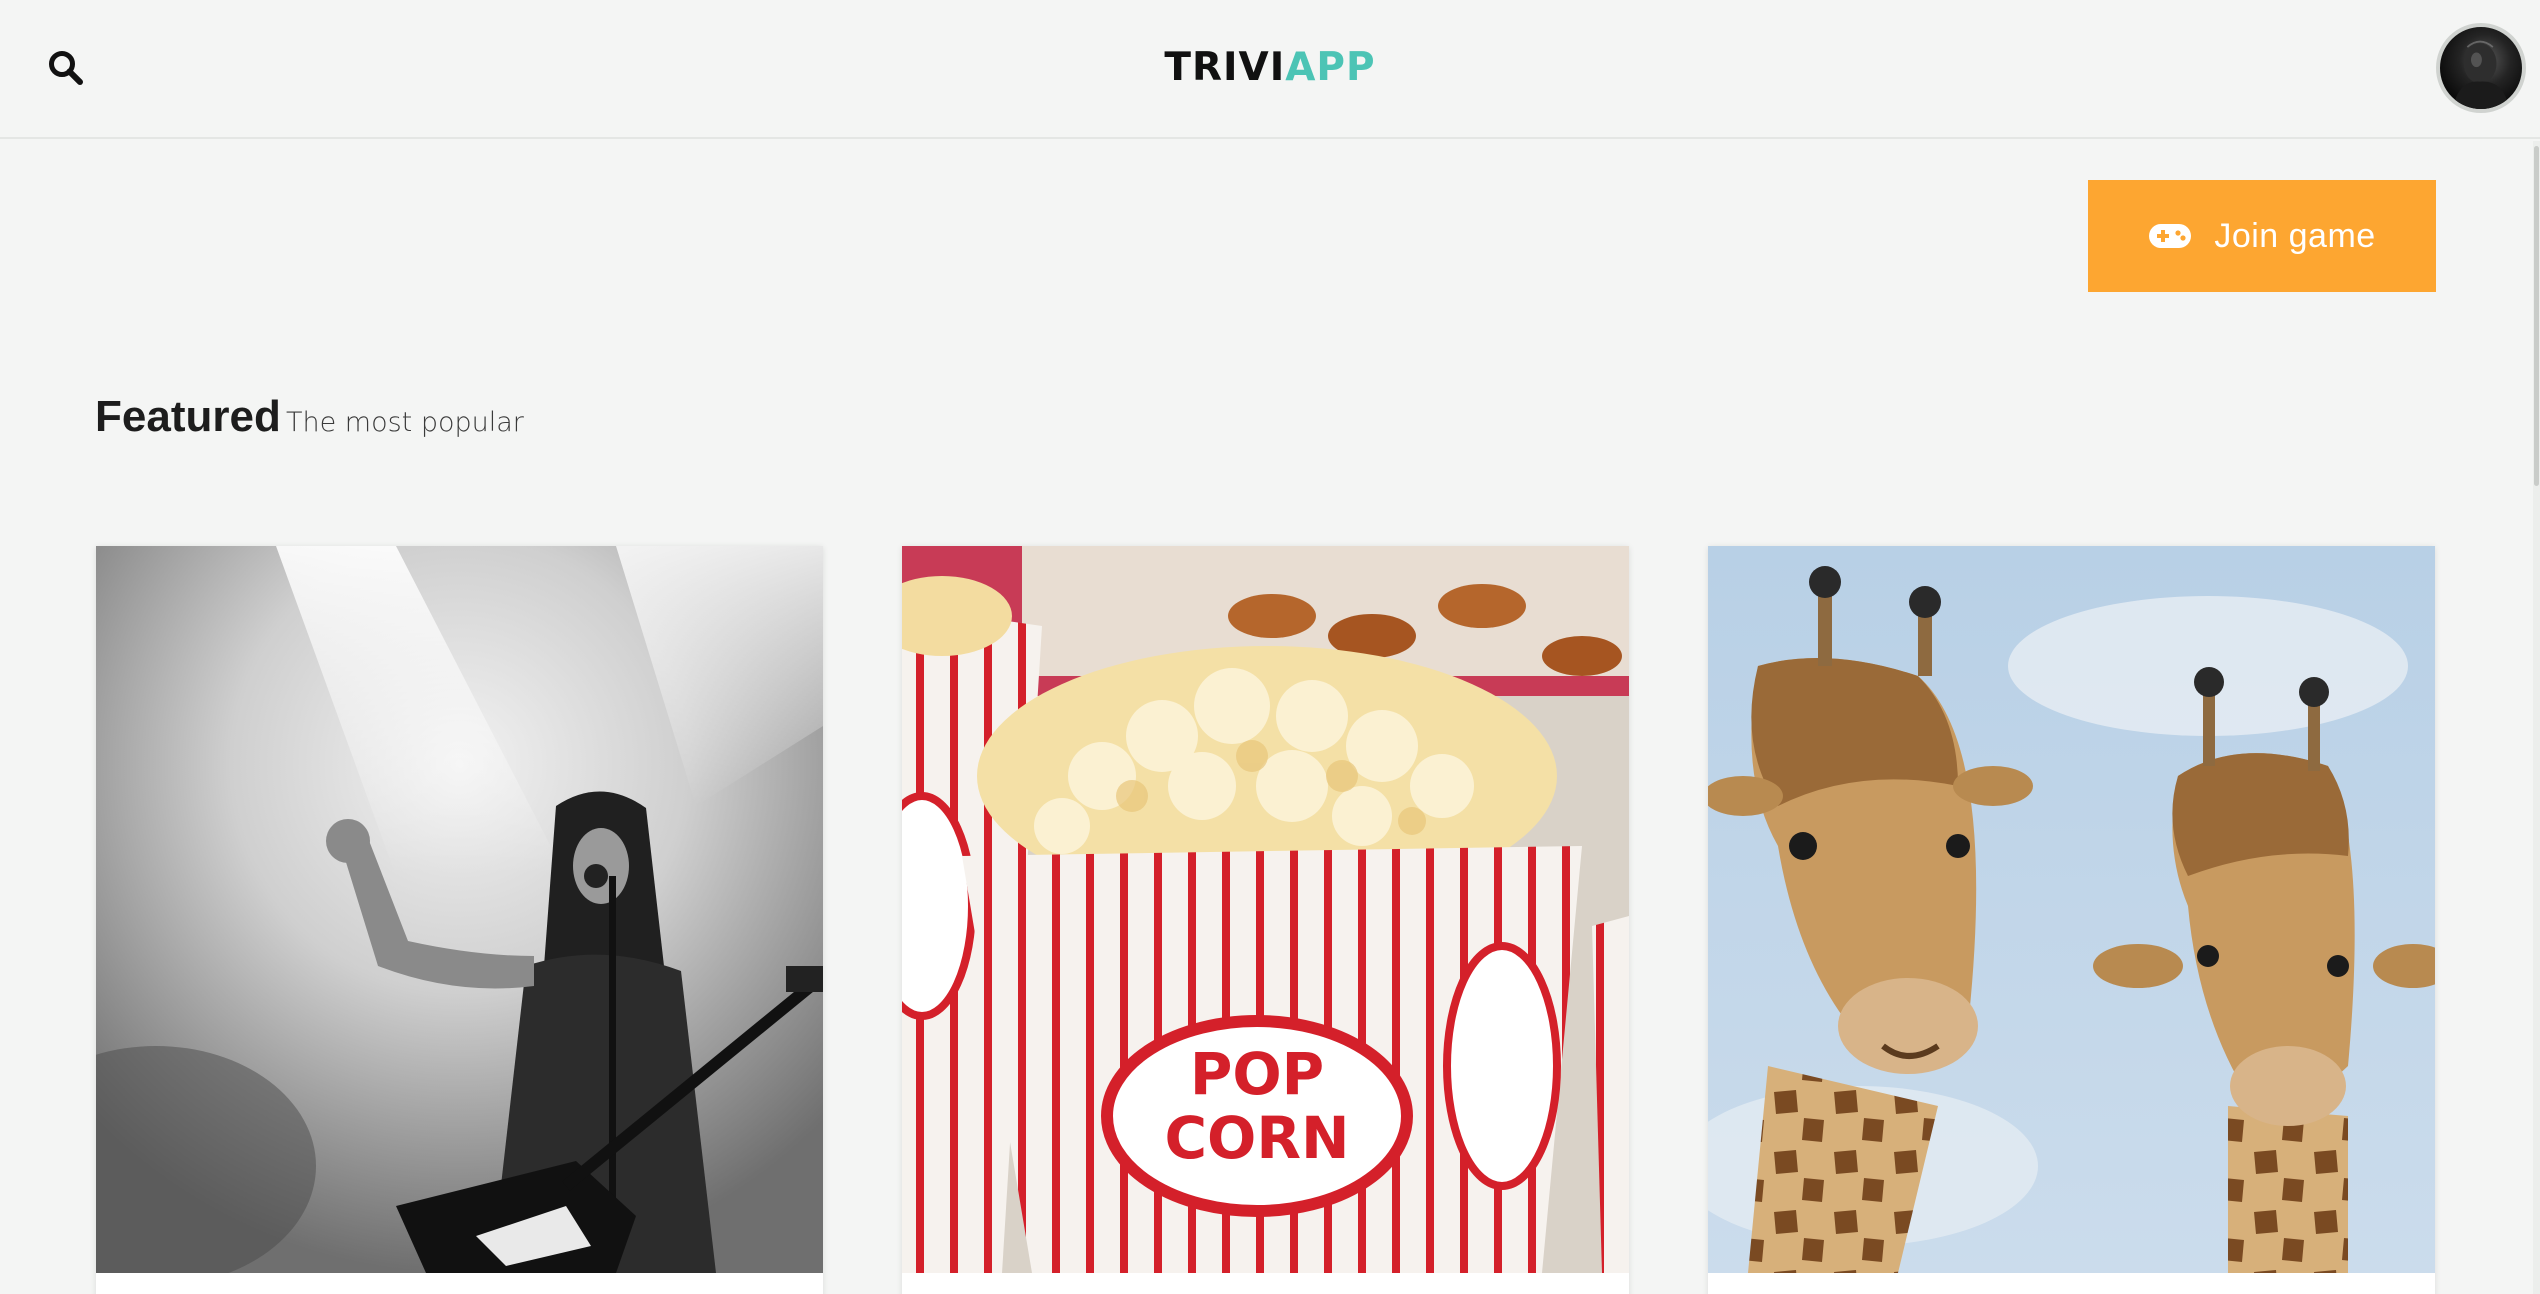 This screenshot has width=2540, height=1294. What do you see at coordinates (1256, 1138) in the screenshot?
I see `popcorn-box-text-corn: CORN` at bounding box center [1256, 1138].